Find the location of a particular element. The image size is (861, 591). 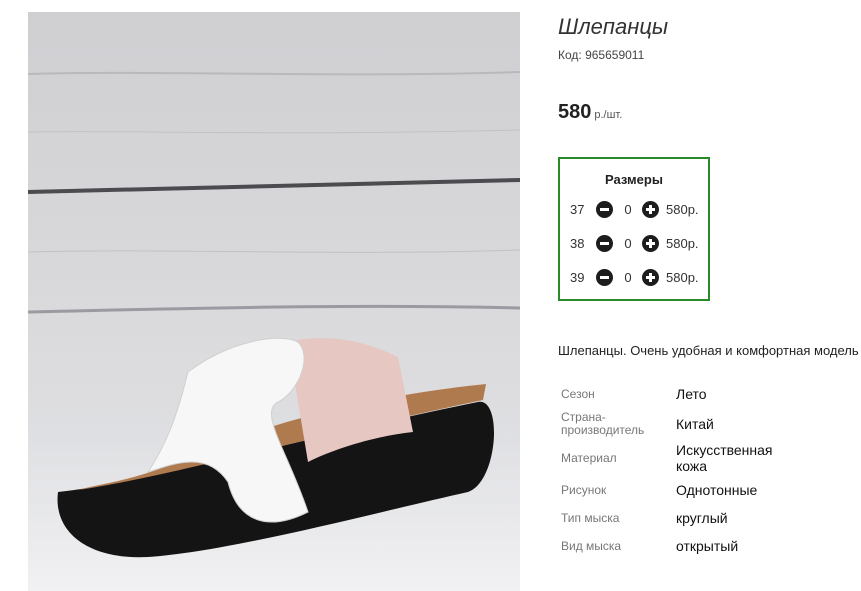

attribute-value: Лето is located at coordinates (691, 394).